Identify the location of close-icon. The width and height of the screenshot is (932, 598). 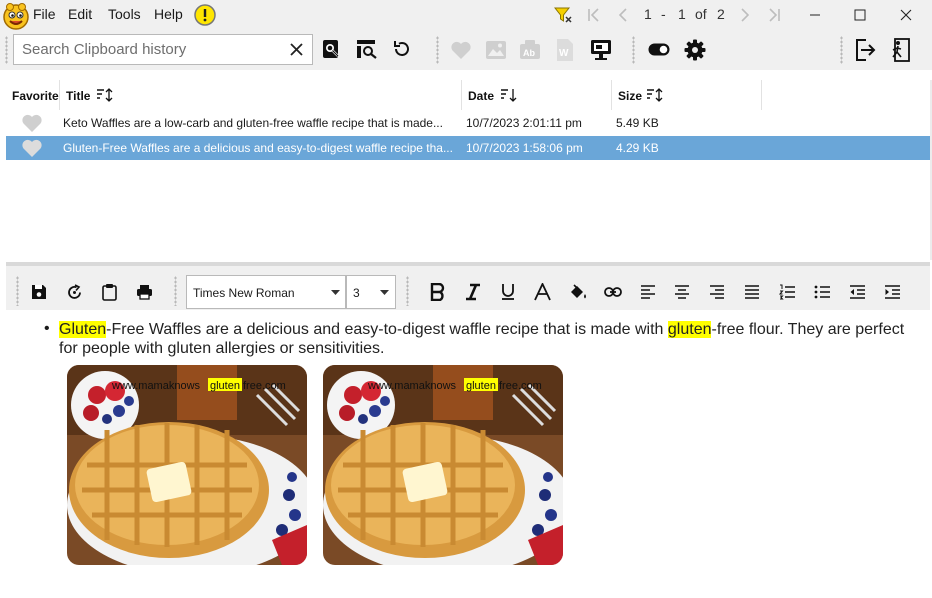
(906, 15).